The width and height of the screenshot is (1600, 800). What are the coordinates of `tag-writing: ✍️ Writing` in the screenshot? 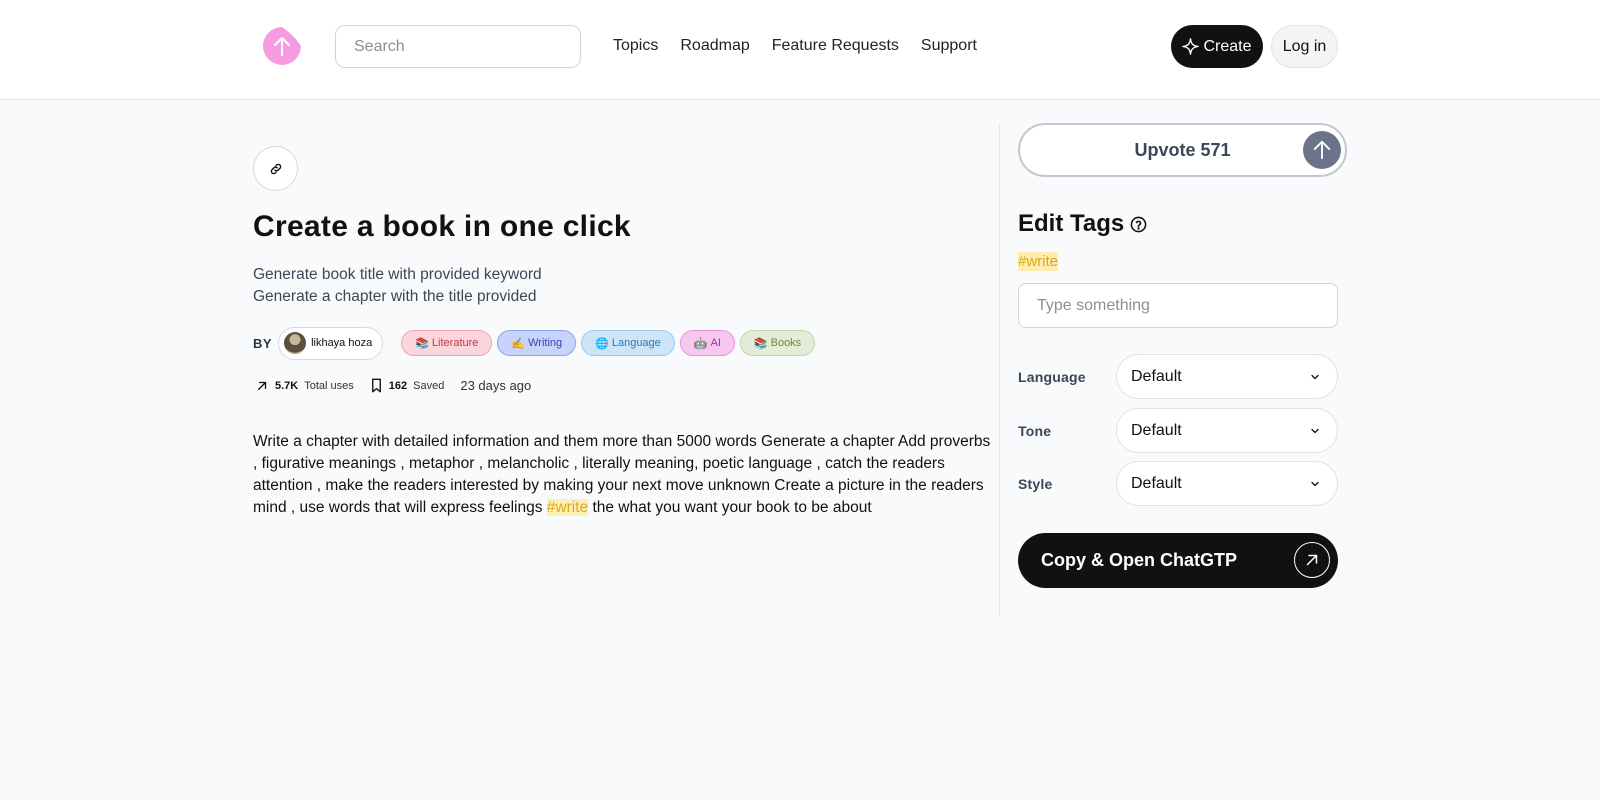 It's located at (537, 343).